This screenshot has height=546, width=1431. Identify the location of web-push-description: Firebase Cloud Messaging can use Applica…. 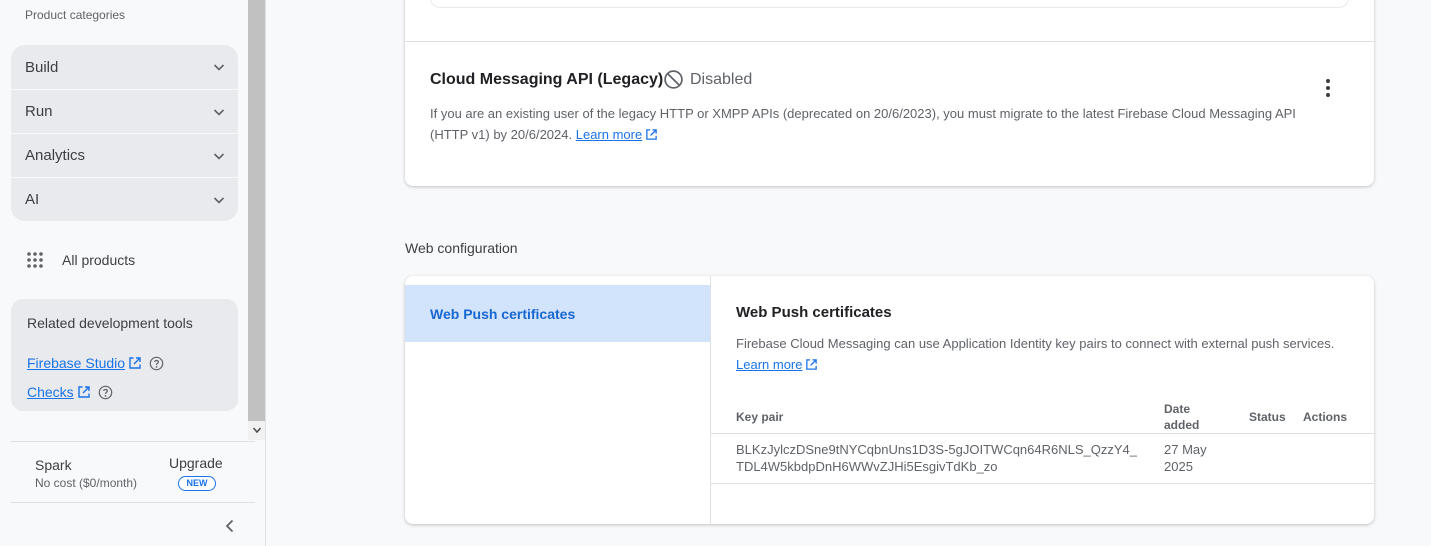
(1036, 354).